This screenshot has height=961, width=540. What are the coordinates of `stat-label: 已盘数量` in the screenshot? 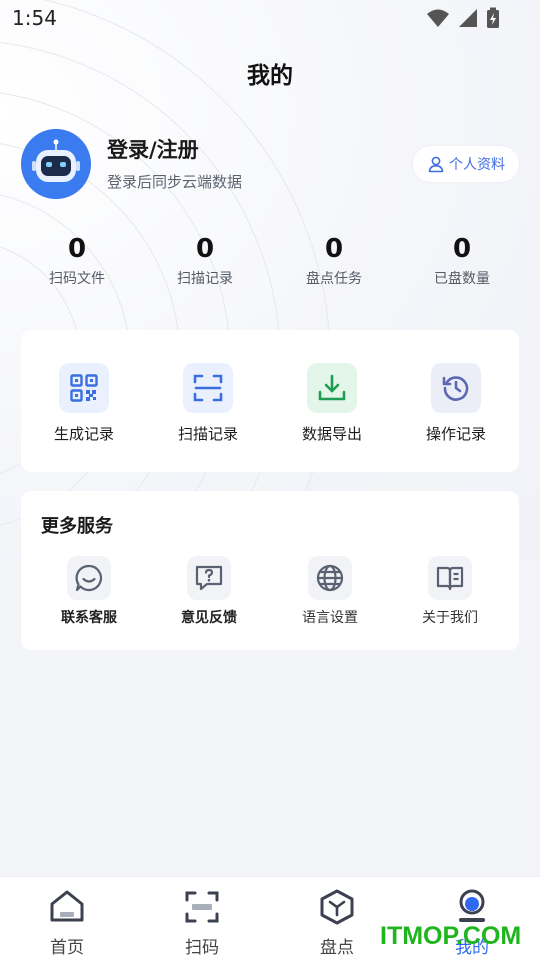 It's located at (462, 279).